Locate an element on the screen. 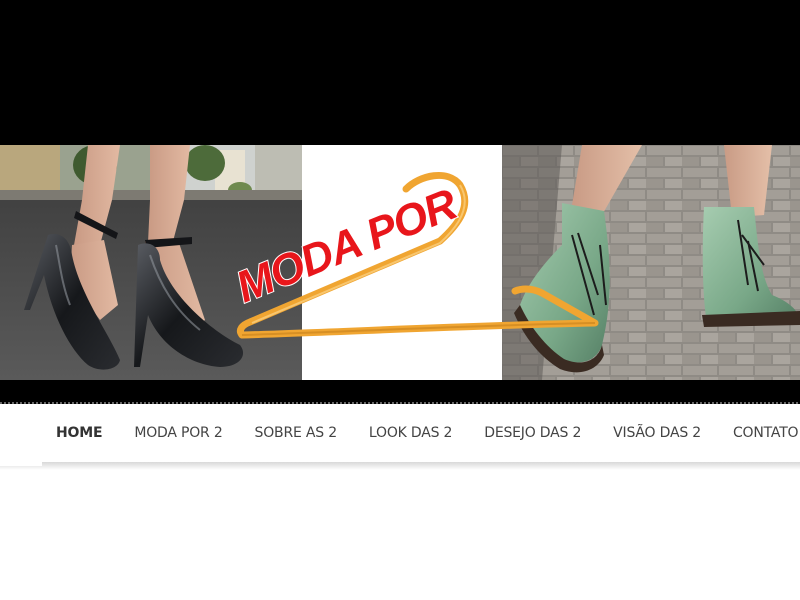  nav-shadow-gap is located at coordinates (21, 464).